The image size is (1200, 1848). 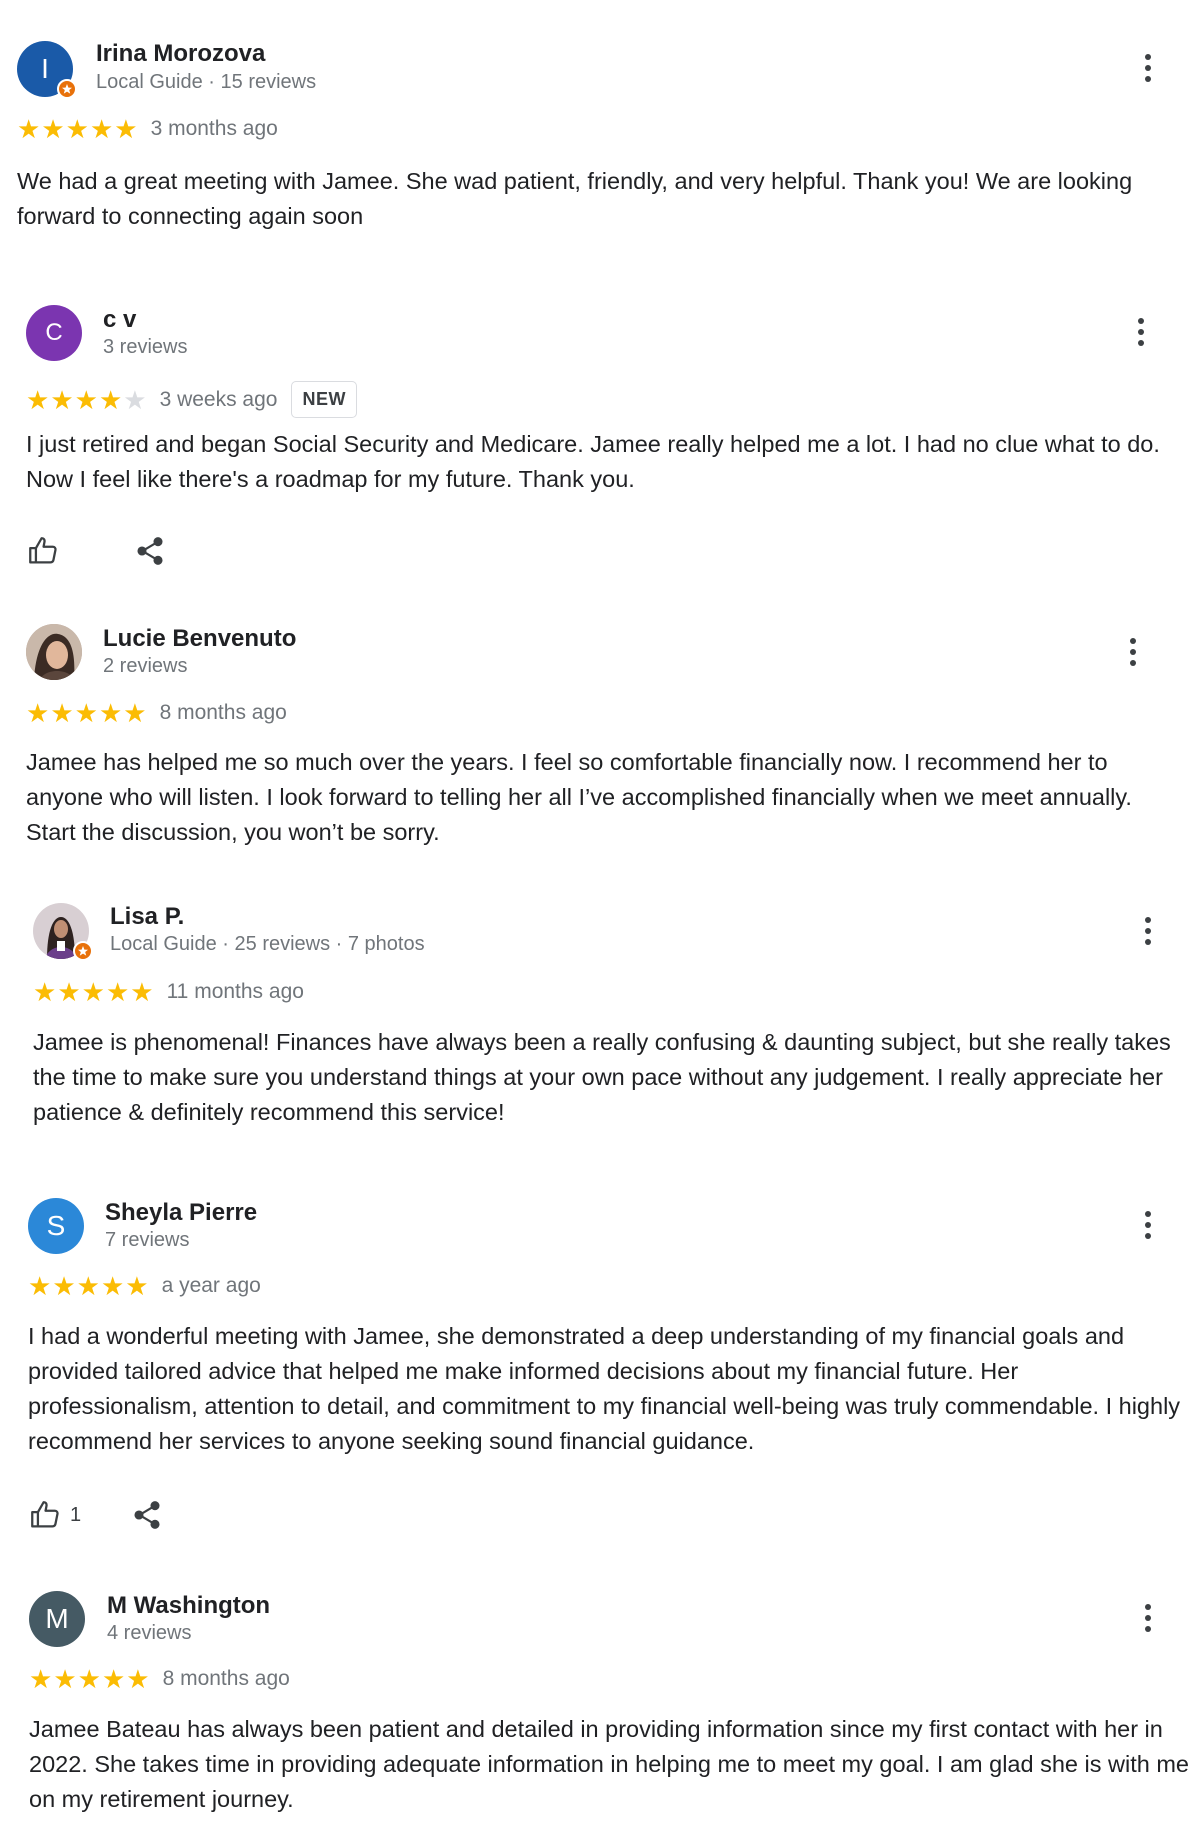 I want to click on rating-row: ★ ★ ★ ★ ★ a year ago, so click(x=144, y=1286).